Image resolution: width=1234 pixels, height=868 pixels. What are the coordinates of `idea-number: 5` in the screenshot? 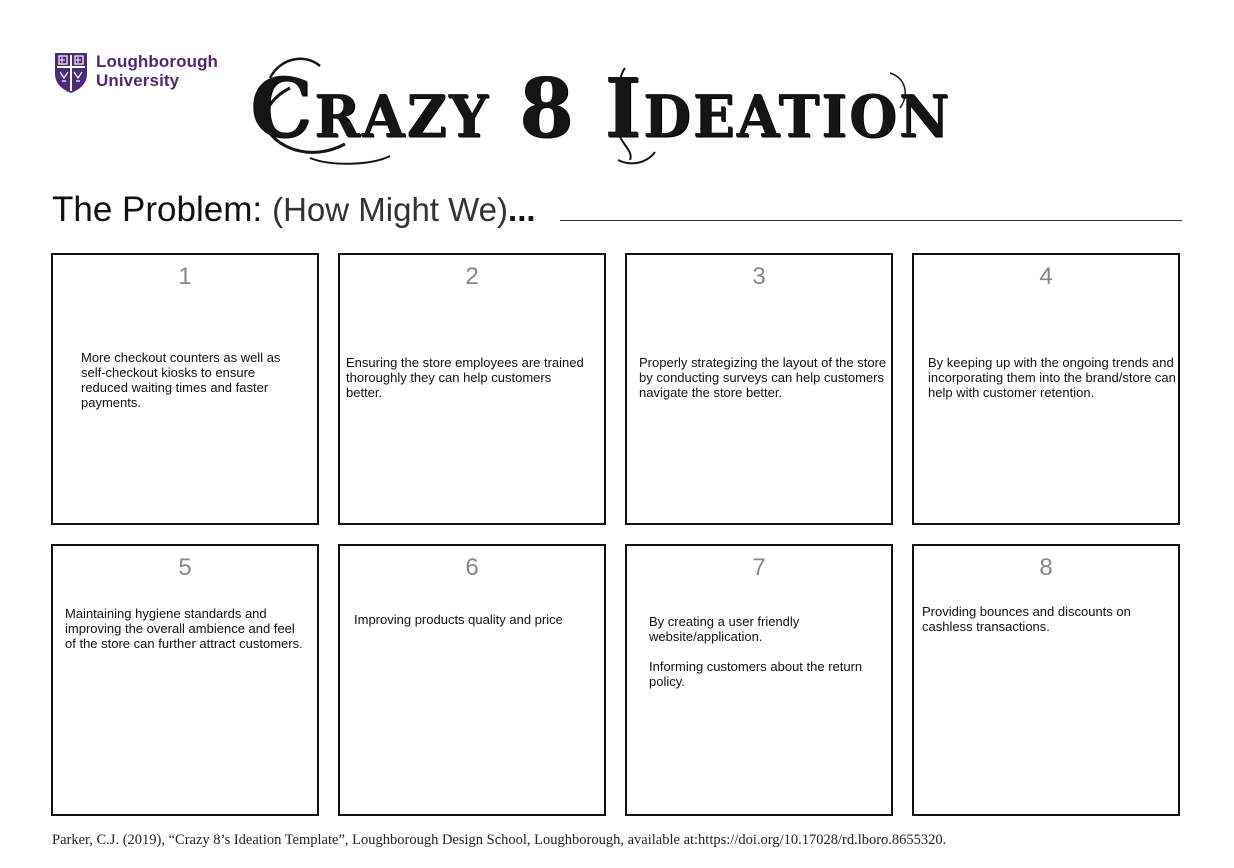 It's located at (185, 567).